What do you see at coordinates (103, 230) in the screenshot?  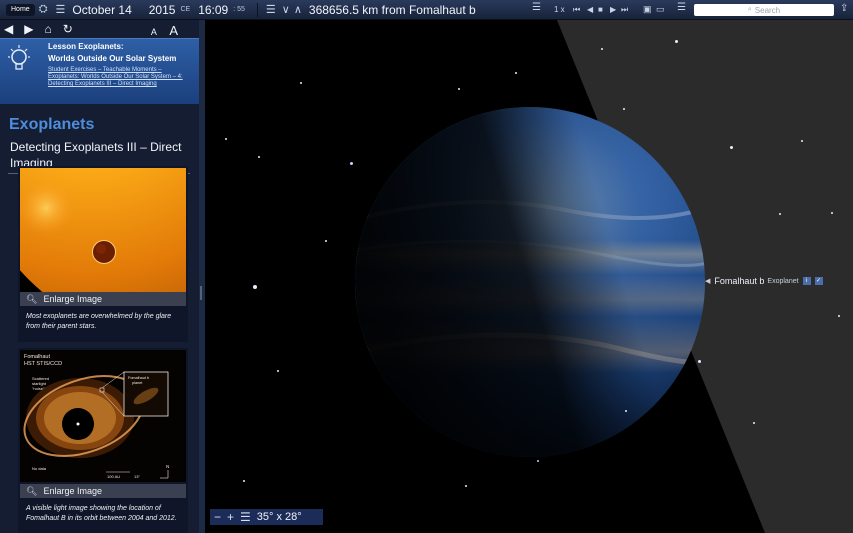 I see `star-glare-image` at bounding box center [103, 230].